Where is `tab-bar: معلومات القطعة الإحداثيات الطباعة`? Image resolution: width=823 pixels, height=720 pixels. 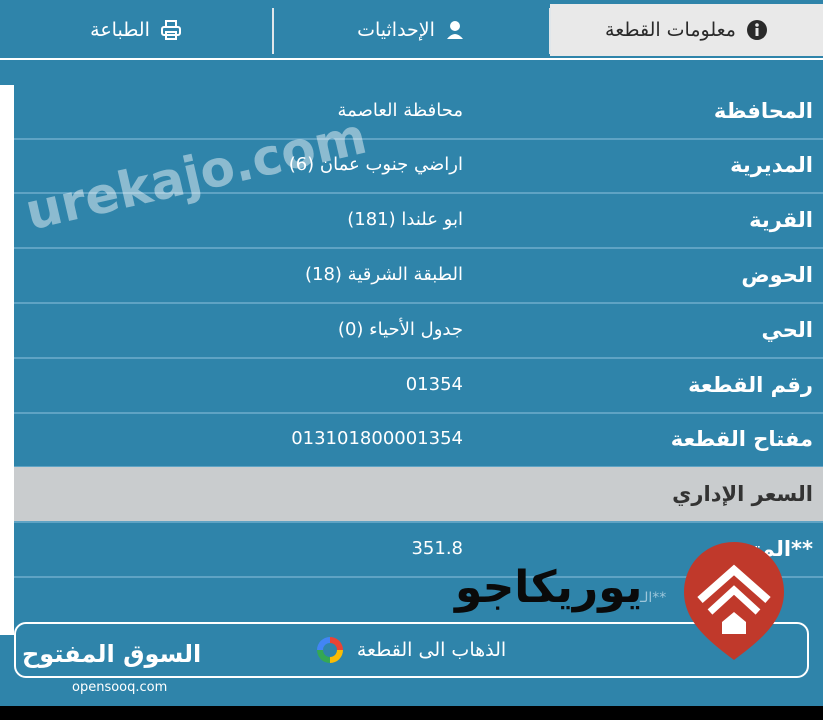
tab-bar: معلومات القطعة الإحداثيات الطباعة is located at coordinates (411, 30).